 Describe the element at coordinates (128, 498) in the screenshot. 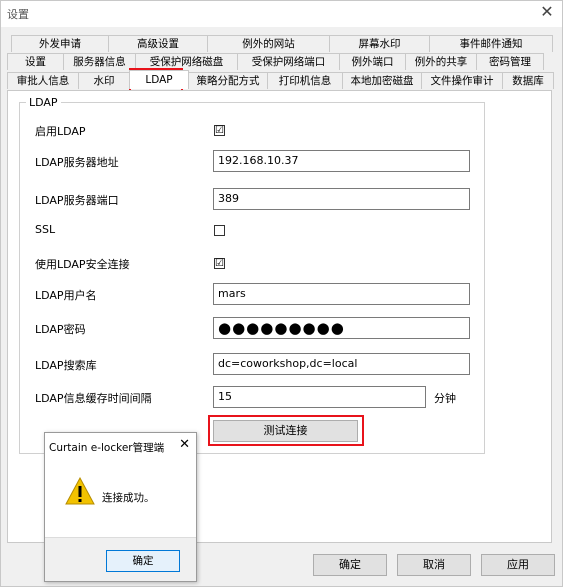

I see `dialog-message: 连接成功。` at that location.